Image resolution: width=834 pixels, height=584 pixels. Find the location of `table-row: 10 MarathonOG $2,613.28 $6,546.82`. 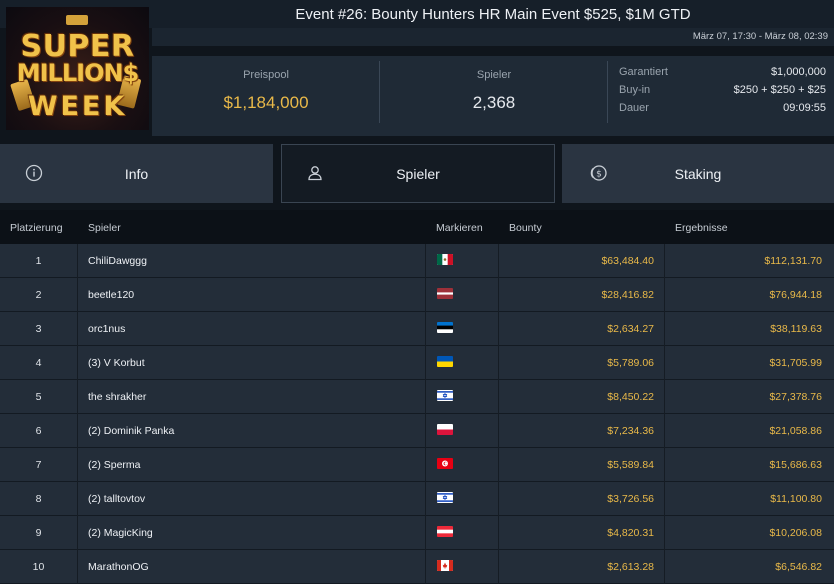

table-row: 10 MarathonOG $2,613.28 $6,546.82 is located at coordinates (417, 567).